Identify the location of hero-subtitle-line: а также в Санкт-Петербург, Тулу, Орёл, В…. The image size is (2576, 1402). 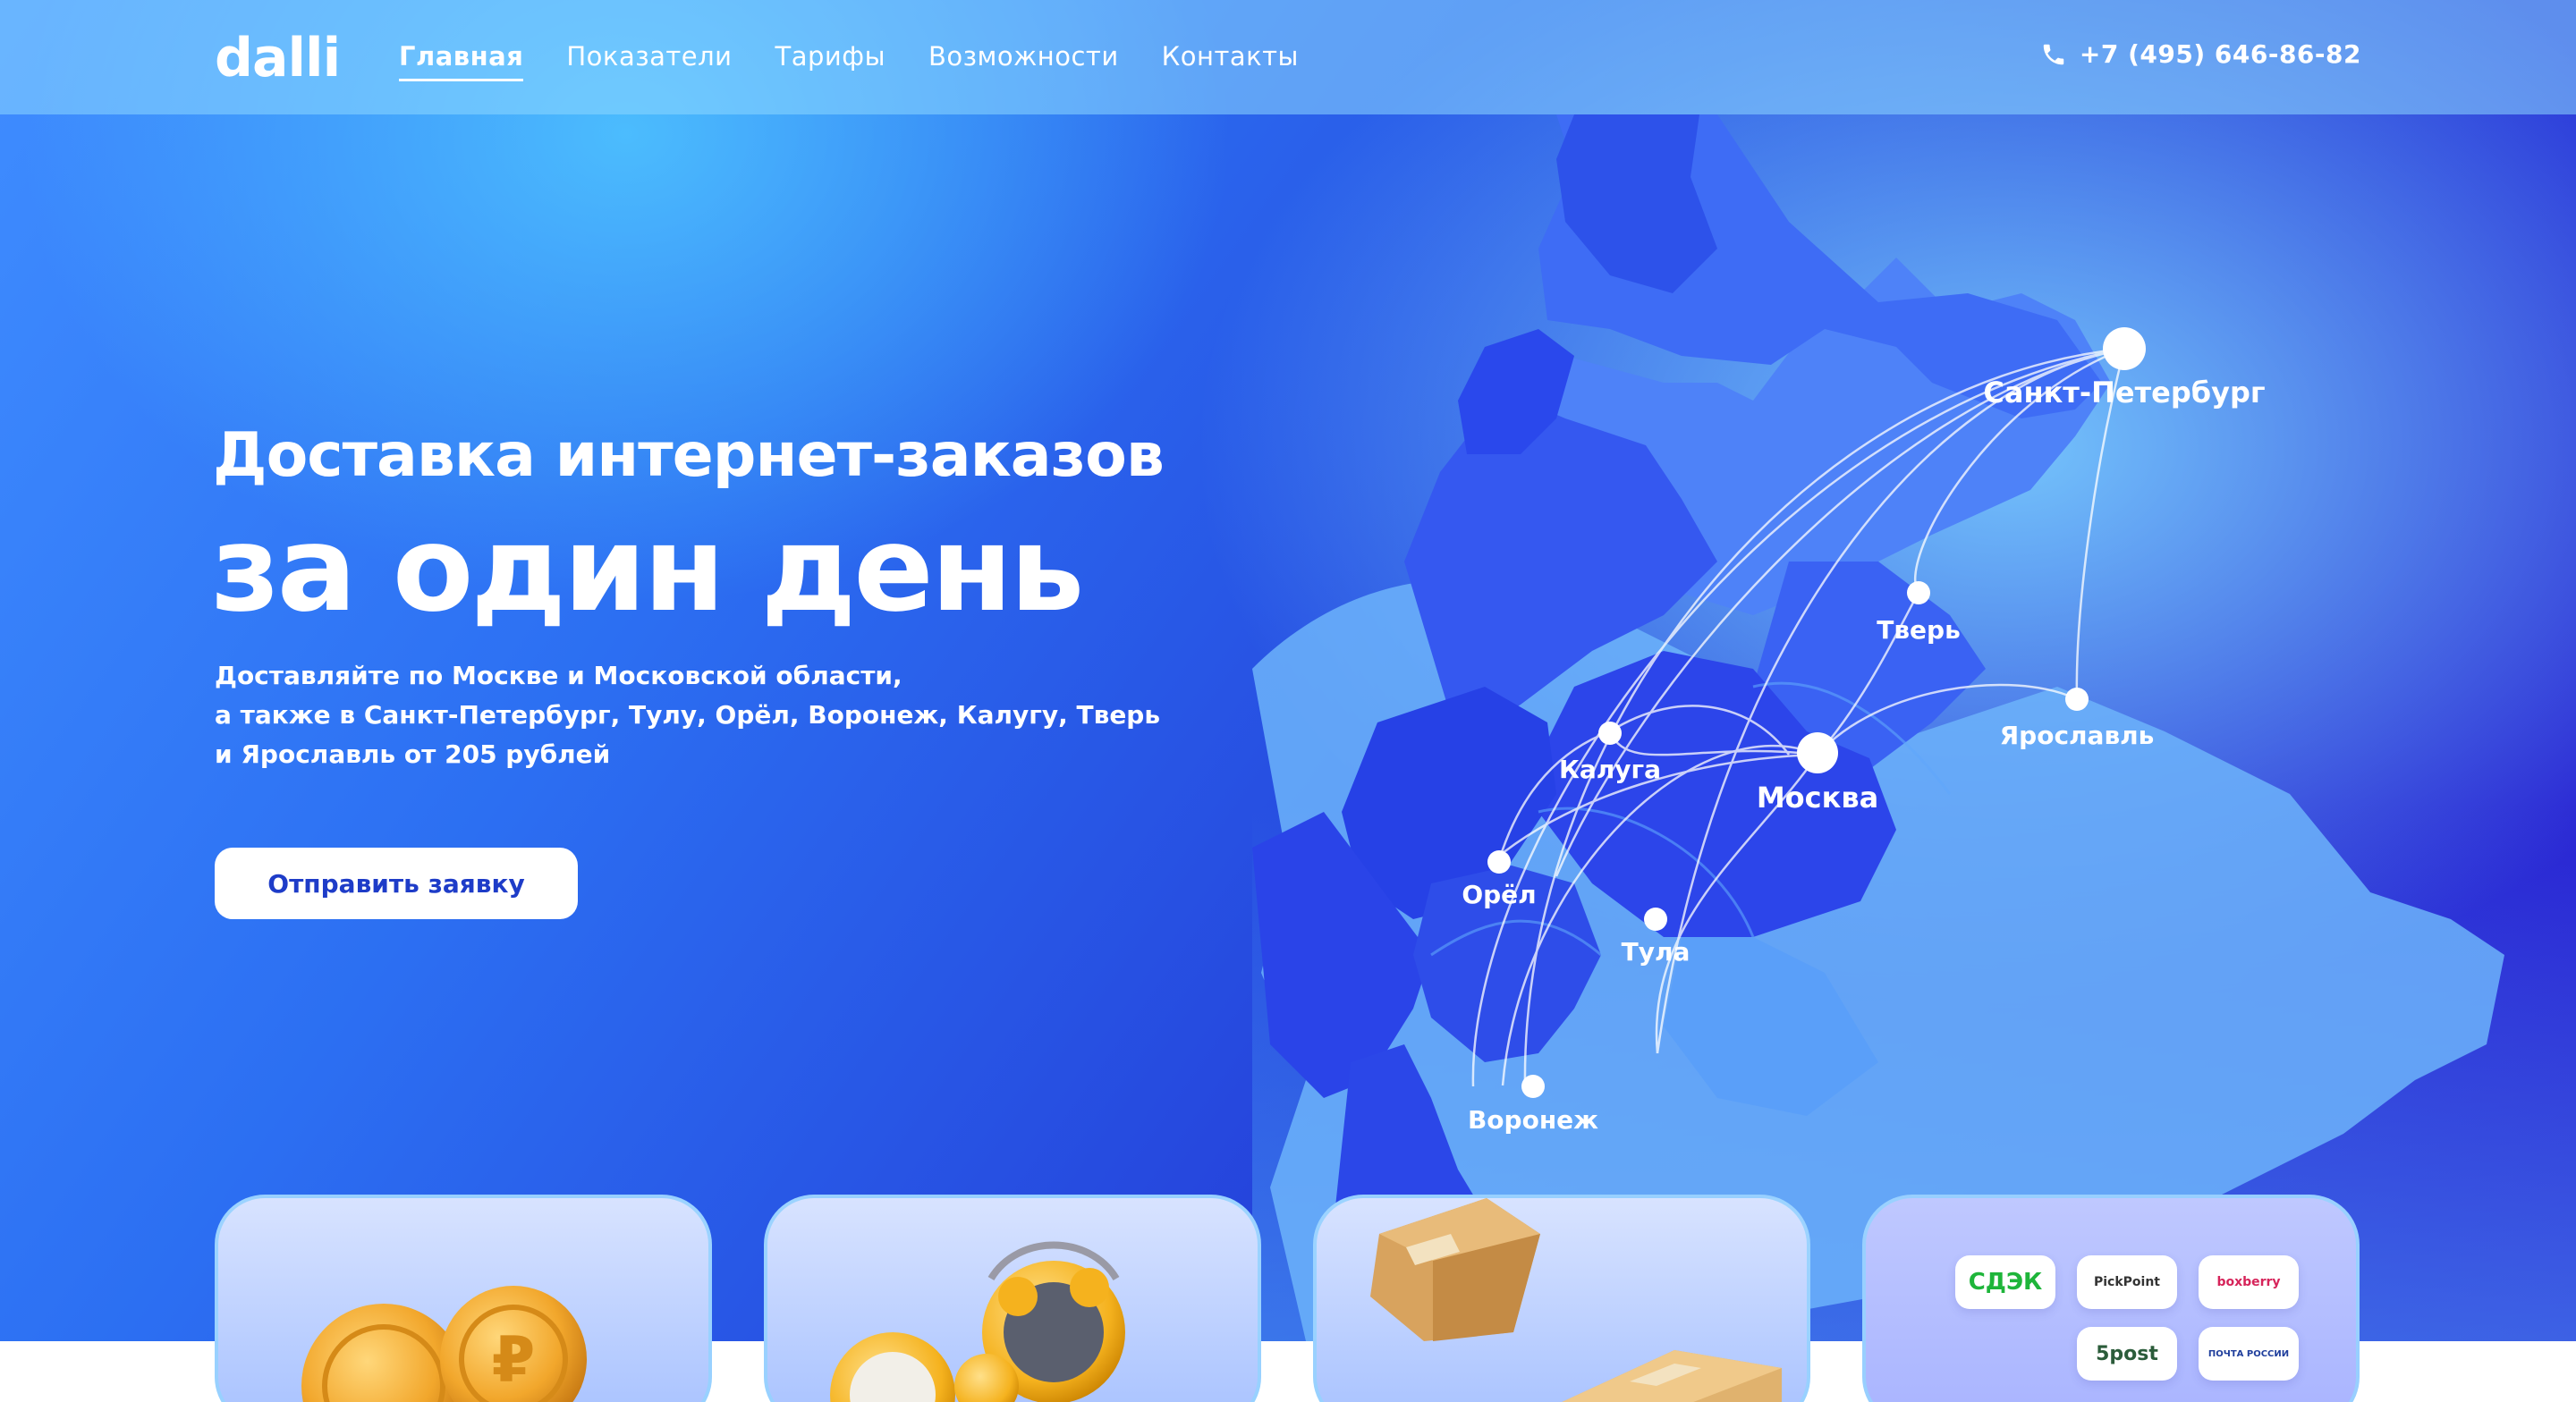
(688, 715).